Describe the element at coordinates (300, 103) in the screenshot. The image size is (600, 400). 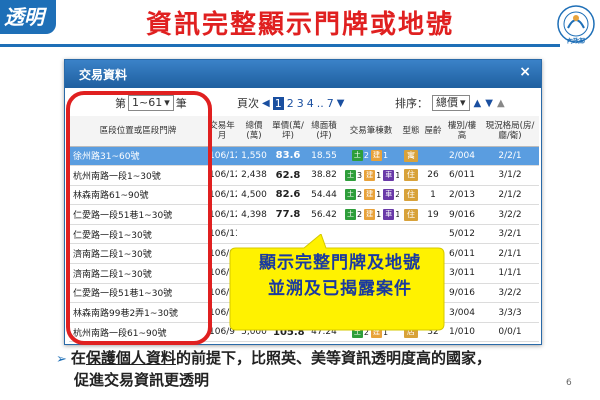
I see `page-link-3: 3` at that location.